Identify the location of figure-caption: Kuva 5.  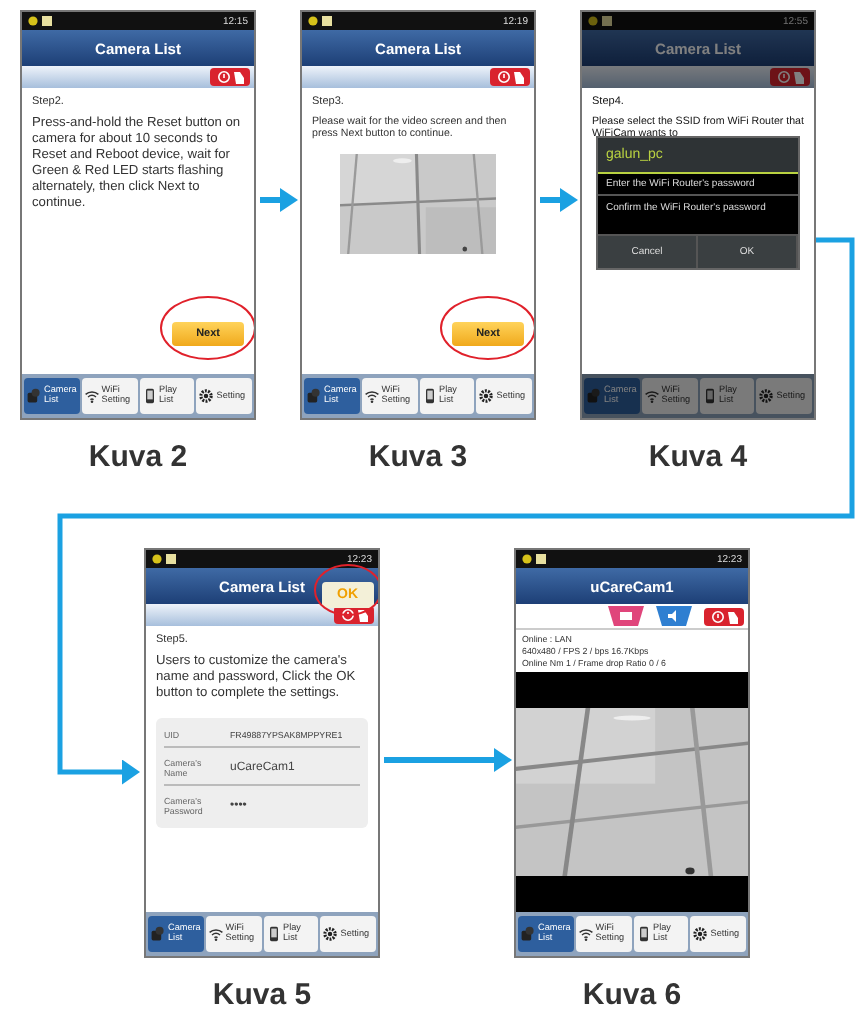
(262, 995).